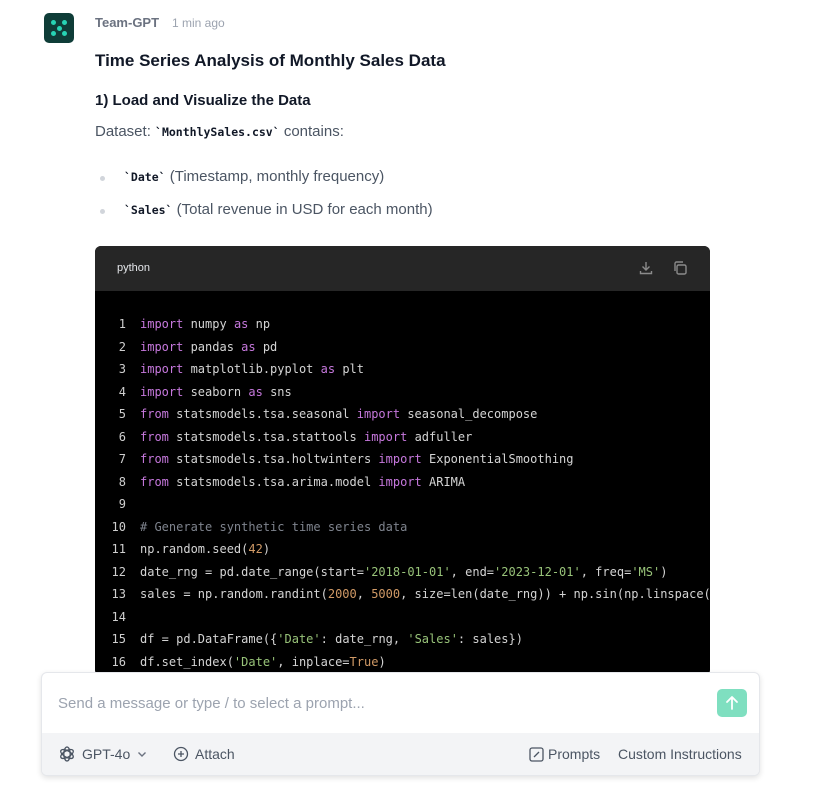 This screenshot has width=813, height=789. Describe the element at coordinates (215, 754) in the screenshot. I see `attach-label: Attach` at that location.